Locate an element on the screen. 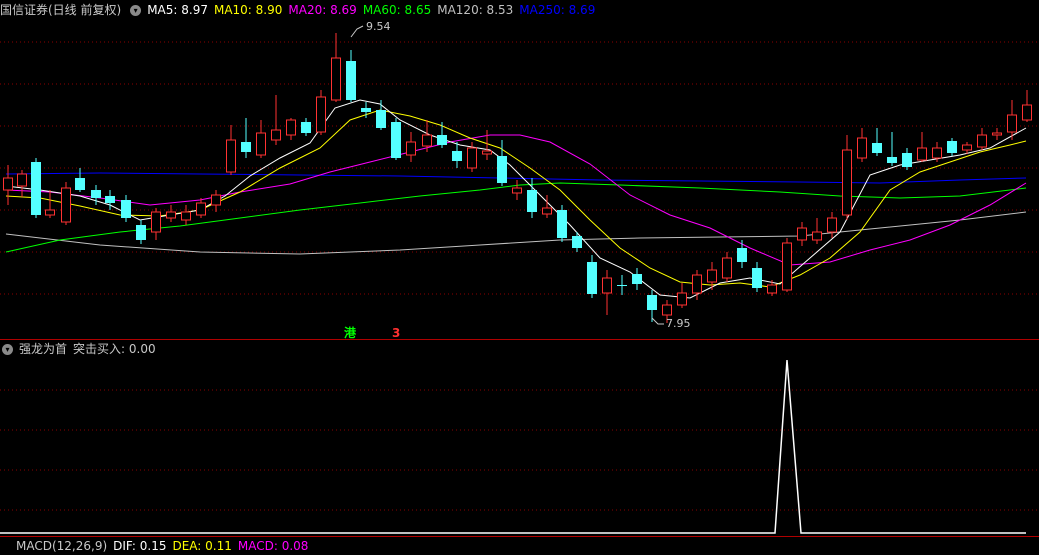 The image size is (1039, 555). macd-title: MACD(12,26,9) is located at coordinates (61, 546).